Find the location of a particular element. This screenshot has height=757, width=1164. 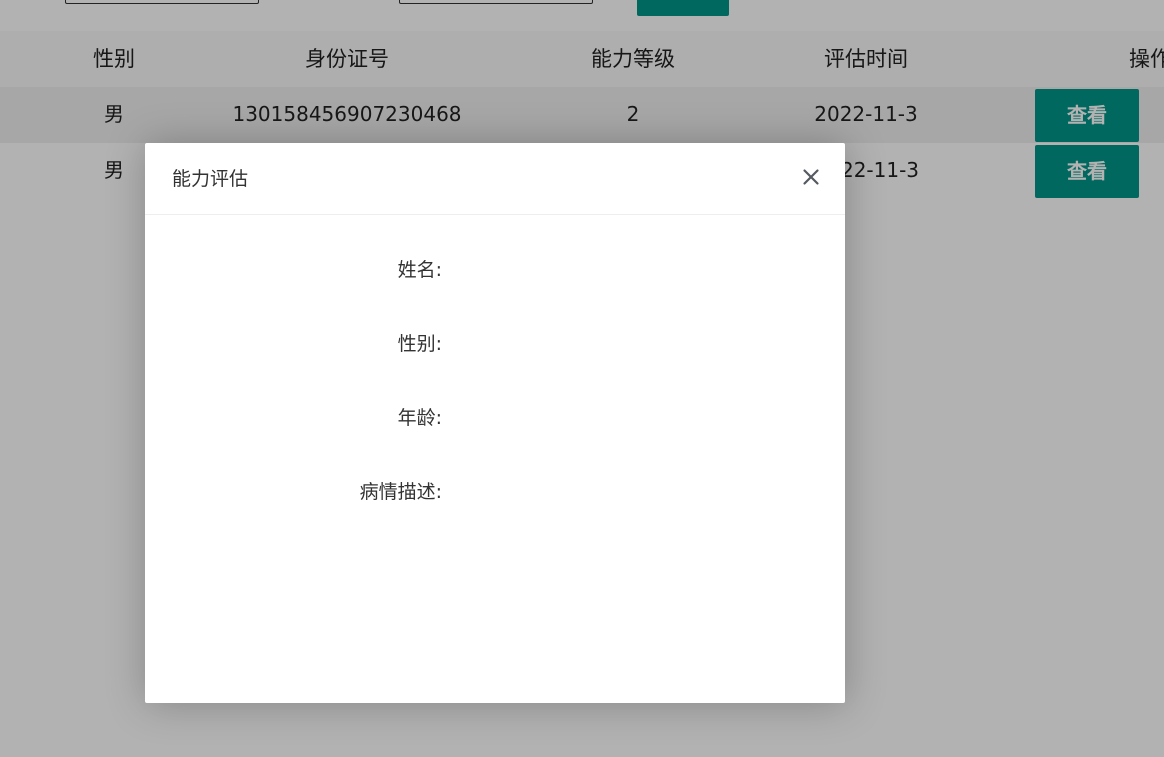

field-label-name: 姓名: is located at coordinates (419, 270).